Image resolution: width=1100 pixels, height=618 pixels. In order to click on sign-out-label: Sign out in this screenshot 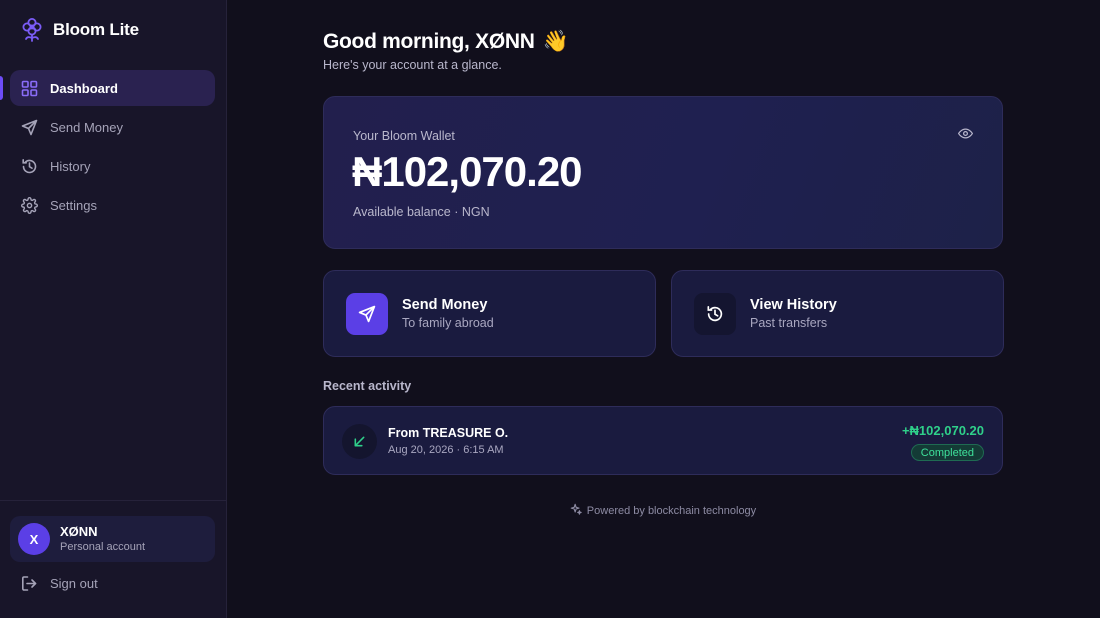, I will do `click(74, 583)`.